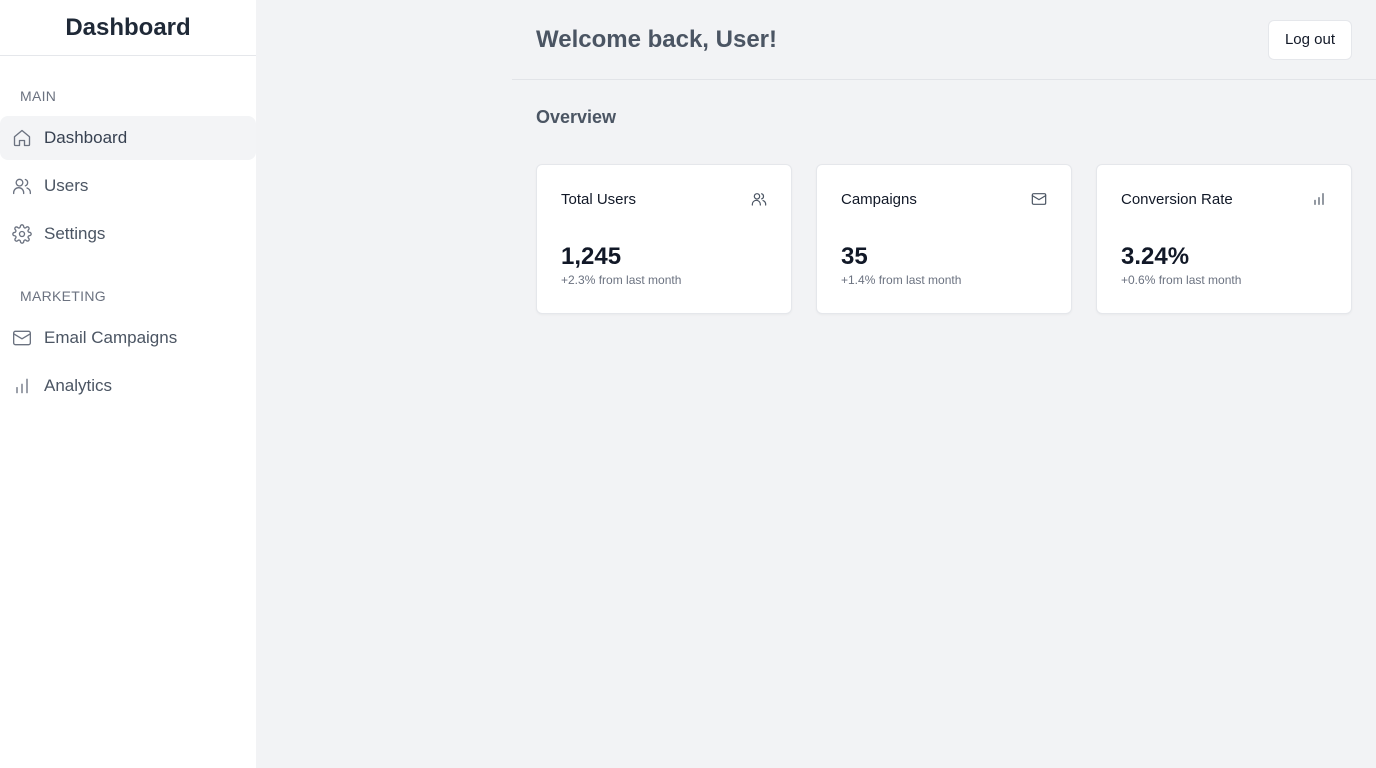  I want to click on sidebar-item-analytics: Analytics, so click(128, 386).